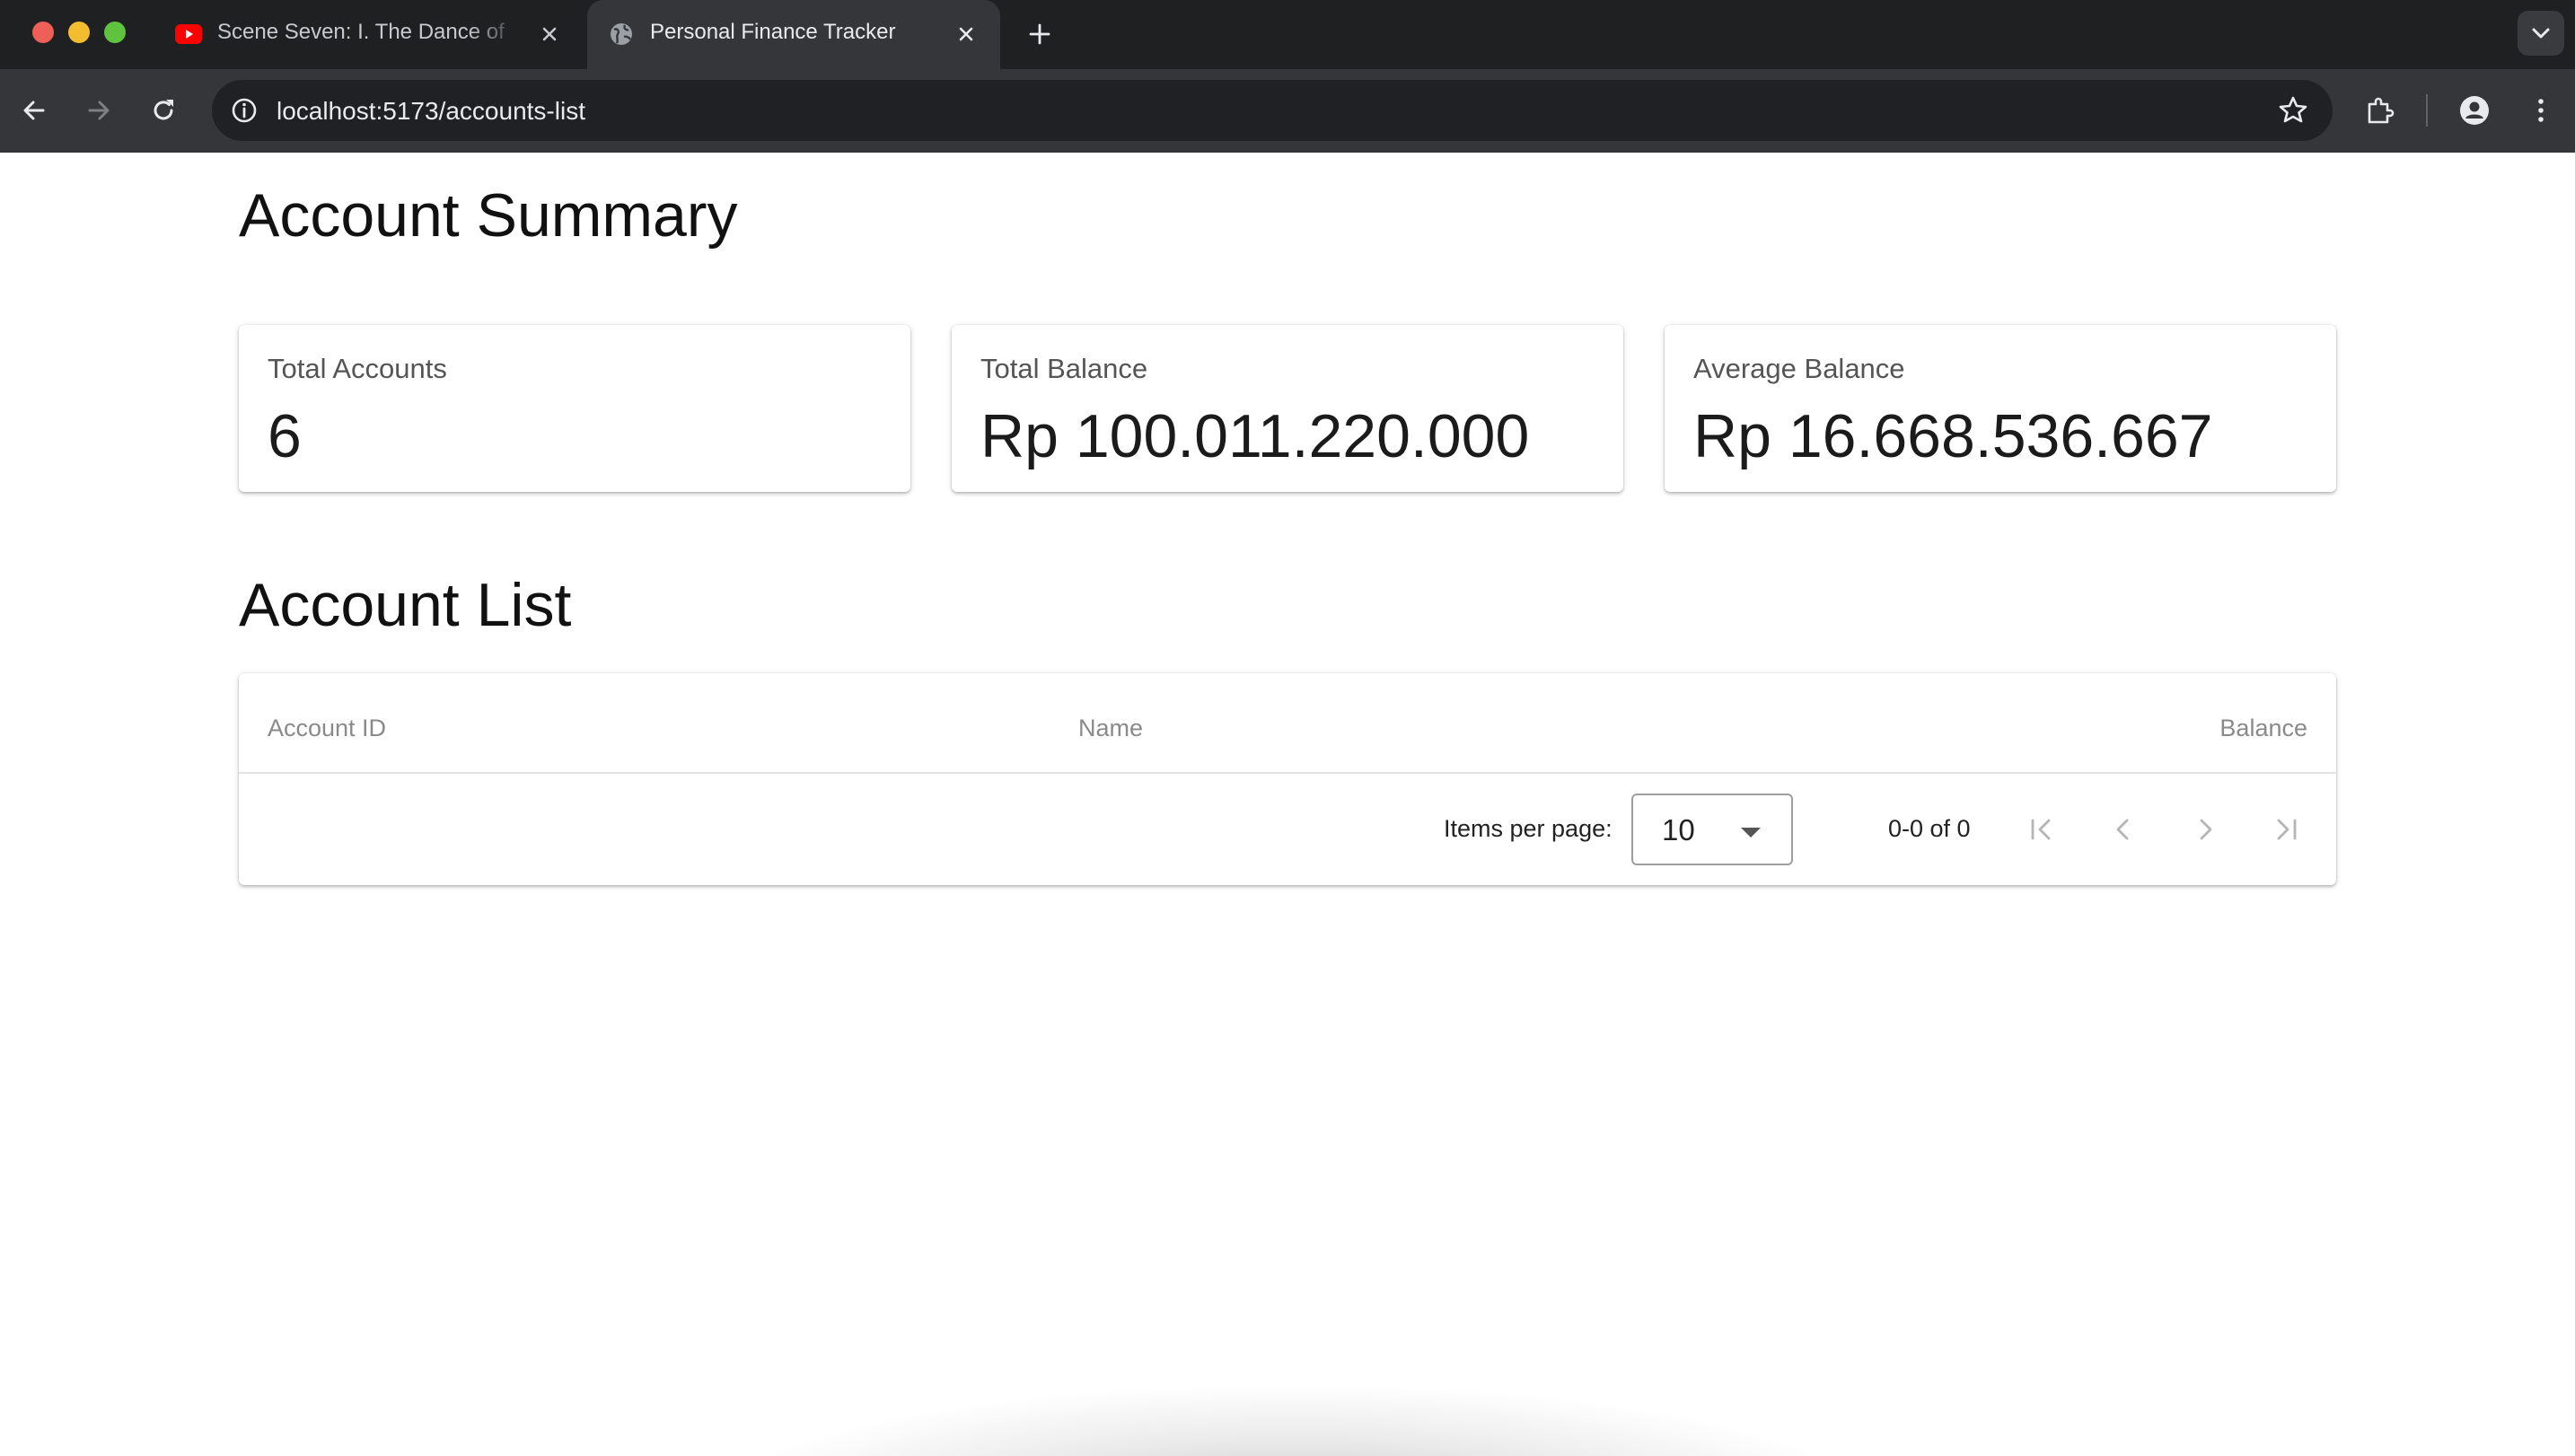 The width and height of the screenshot is (2575, 1456). What do you see at coordinates (621, 34) in the screenshot?
I see `globe-icon` at bounding box center [621, 34].